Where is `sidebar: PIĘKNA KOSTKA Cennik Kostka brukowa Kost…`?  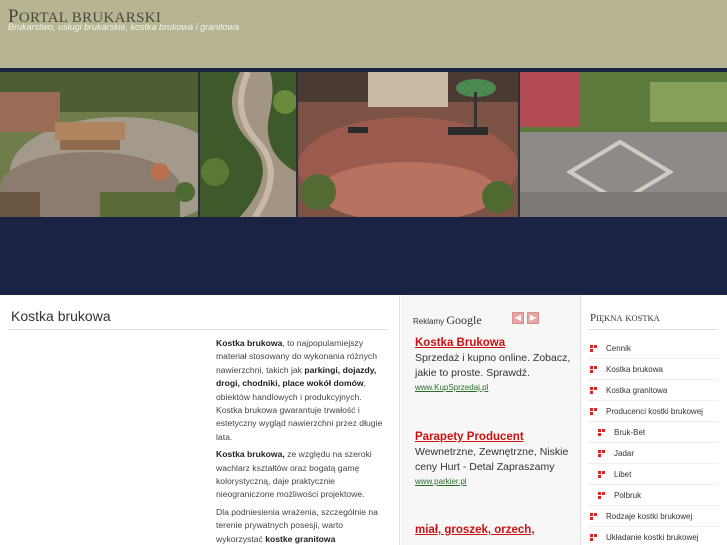 sidebar: PIĘKNA KOSTKA Cennik Kostka brukowa Kost… is located at coordinates (654, 420).